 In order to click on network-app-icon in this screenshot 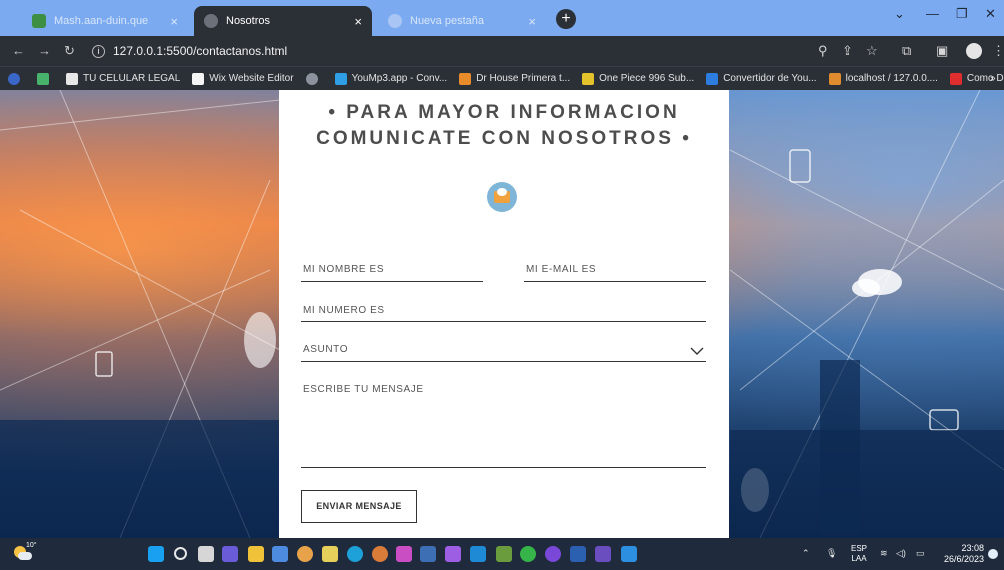, I will do `click(428, 554)`.